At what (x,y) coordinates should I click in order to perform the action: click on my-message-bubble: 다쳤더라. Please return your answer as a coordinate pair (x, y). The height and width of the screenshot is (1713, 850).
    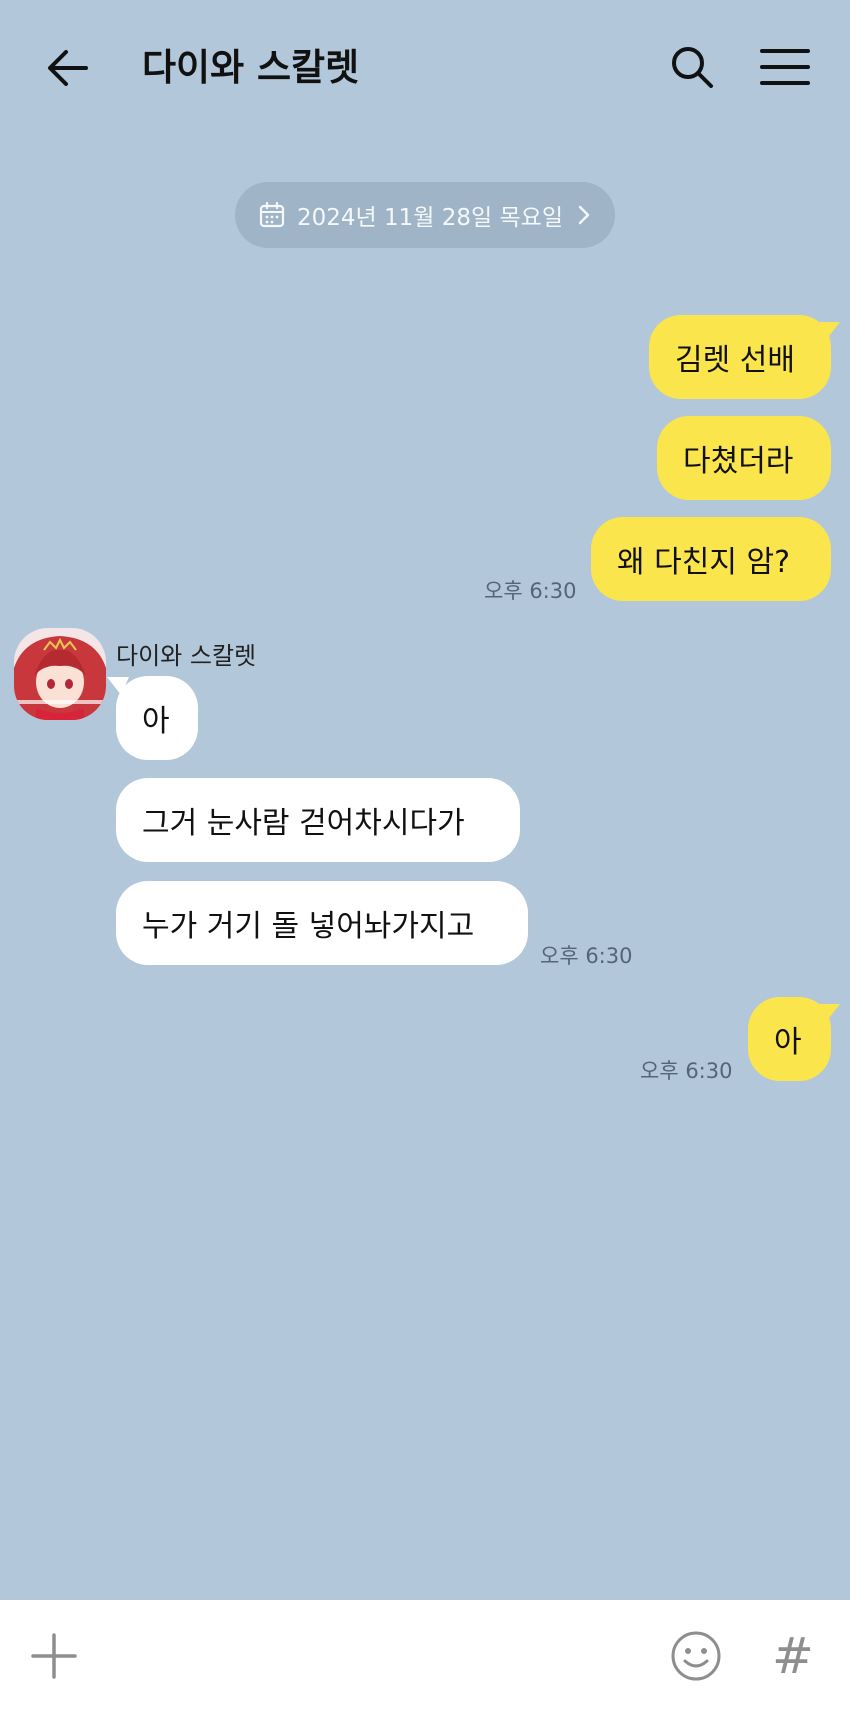
    Looking at the image, I should click on (744, 458).